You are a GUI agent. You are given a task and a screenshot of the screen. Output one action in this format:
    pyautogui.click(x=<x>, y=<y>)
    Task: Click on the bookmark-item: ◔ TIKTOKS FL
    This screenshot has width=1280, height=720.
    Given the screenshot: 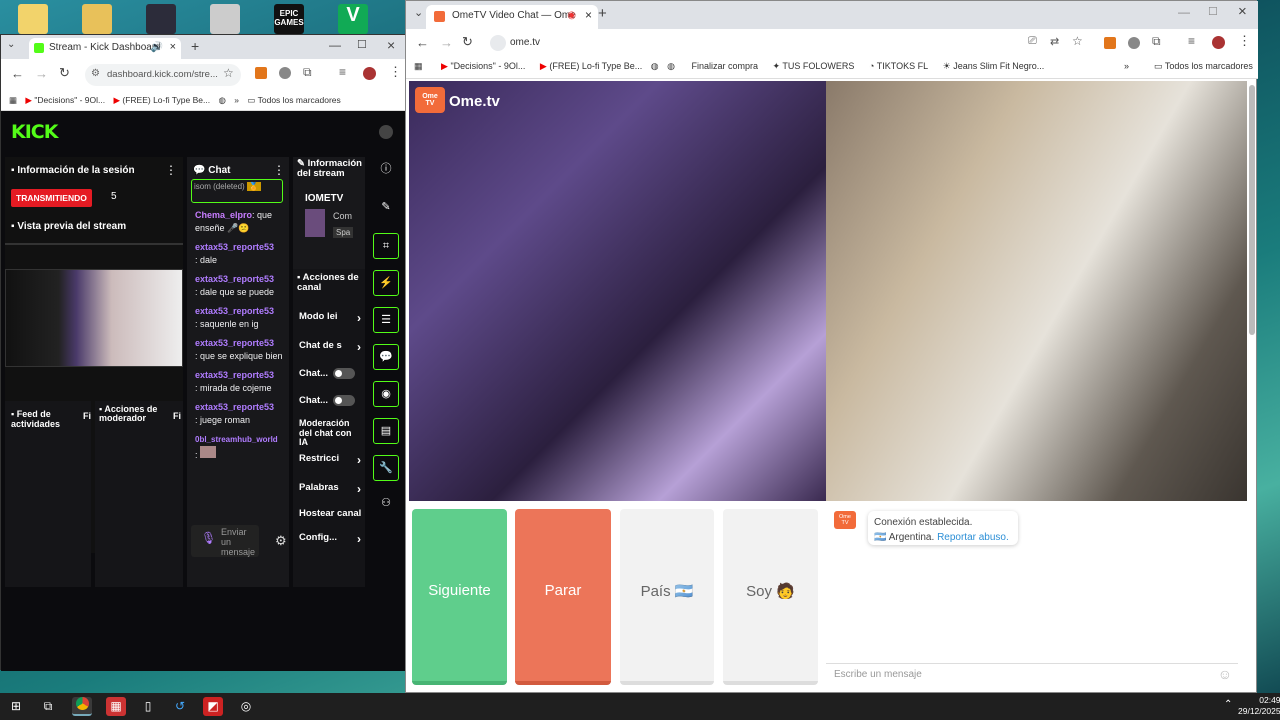 What is the action you would take?
    pyautogui.click(x=898, y=64)
    